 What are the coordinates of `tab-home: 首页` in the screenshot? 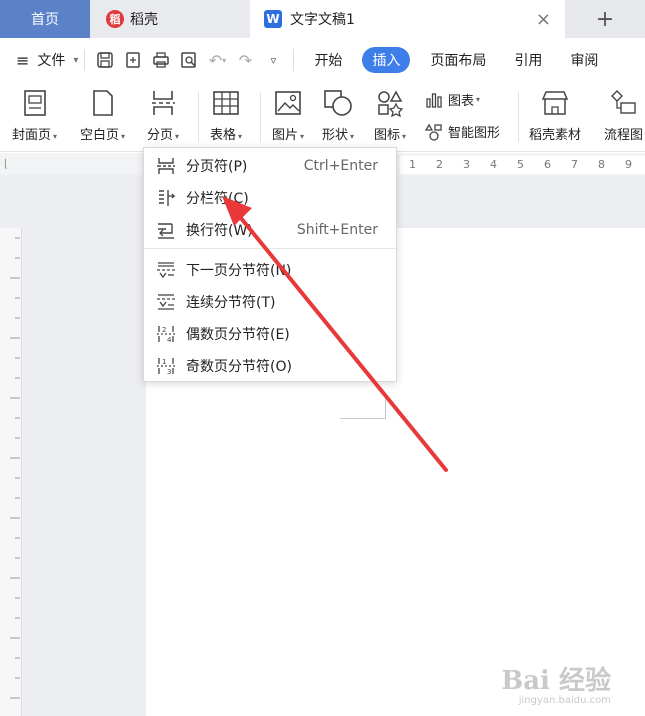 It's located at (45, 19).